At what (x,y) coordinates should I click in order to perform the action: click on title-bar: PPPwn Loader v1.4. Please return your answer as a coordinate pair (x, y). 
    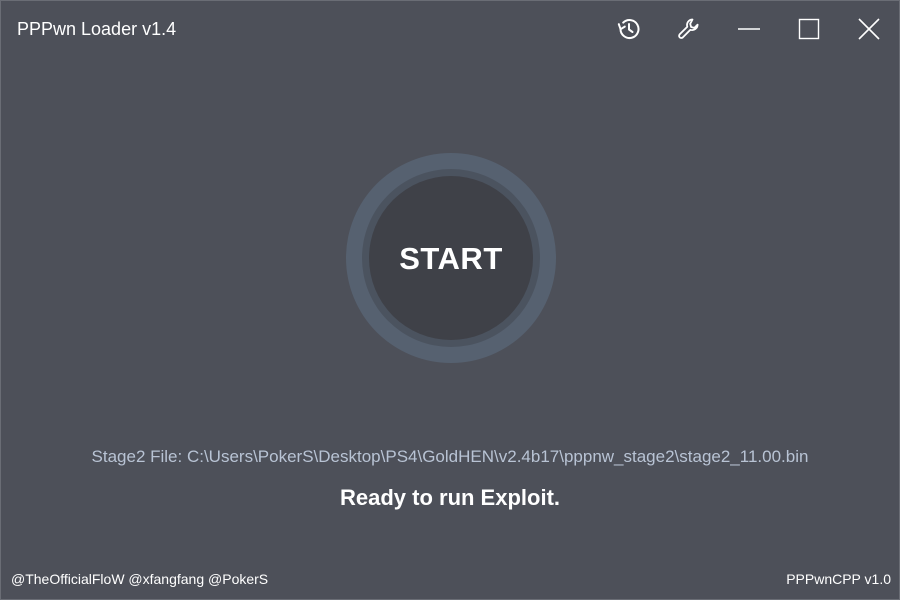
    Looking at the image, I should click on (450, 29).